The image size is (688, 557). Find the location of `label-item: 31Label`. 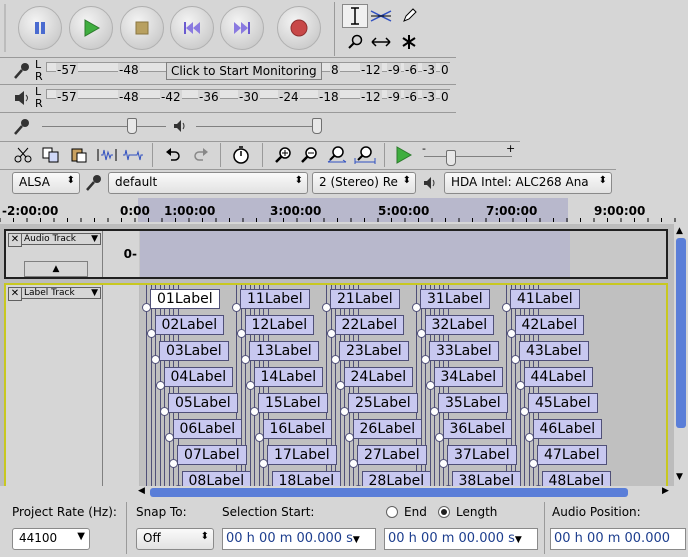

label-item: 31Label is located at coordinates (455, 299).